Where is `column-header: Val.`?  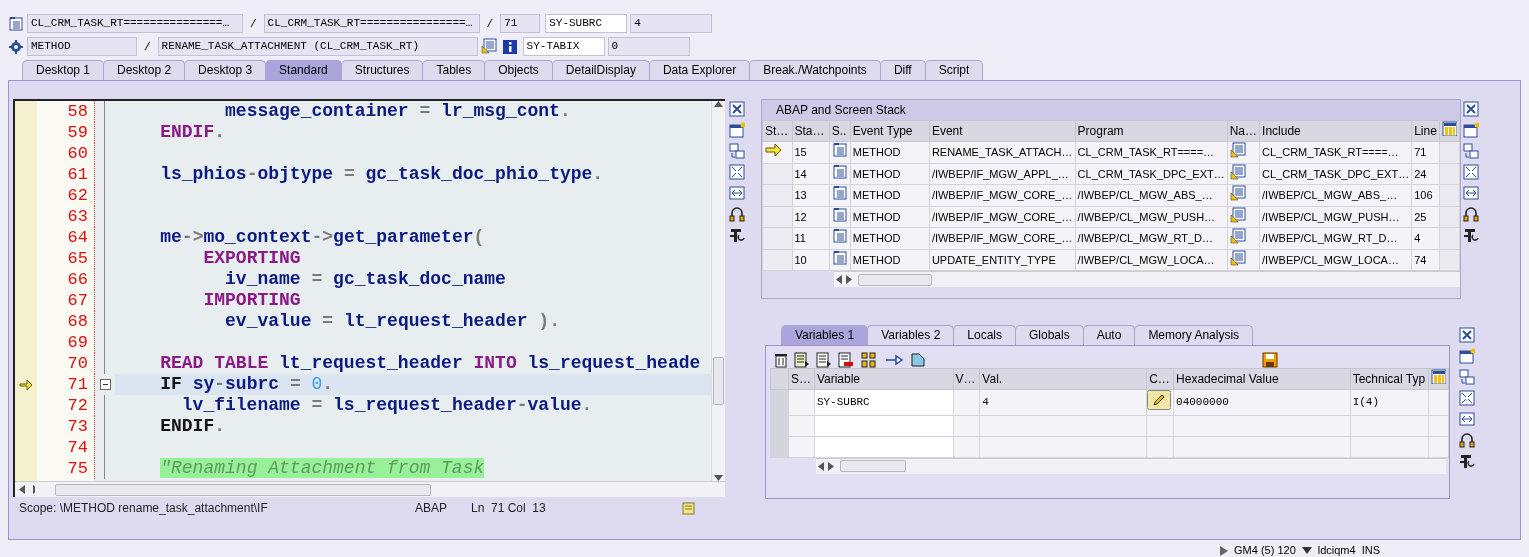
column-header: Val. is located at coordinates (1063, 379).